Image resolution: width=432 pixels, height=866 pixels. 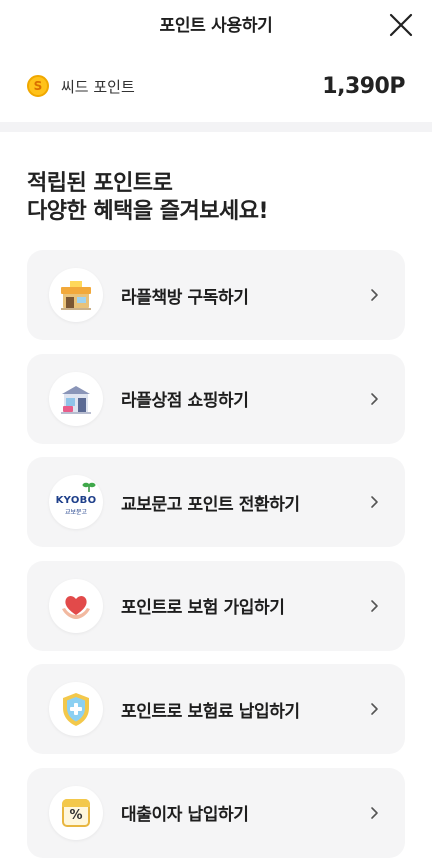 I want to click on menu-item-label: 교보문고 포인트 전환하기, so click(x=210, y=504).